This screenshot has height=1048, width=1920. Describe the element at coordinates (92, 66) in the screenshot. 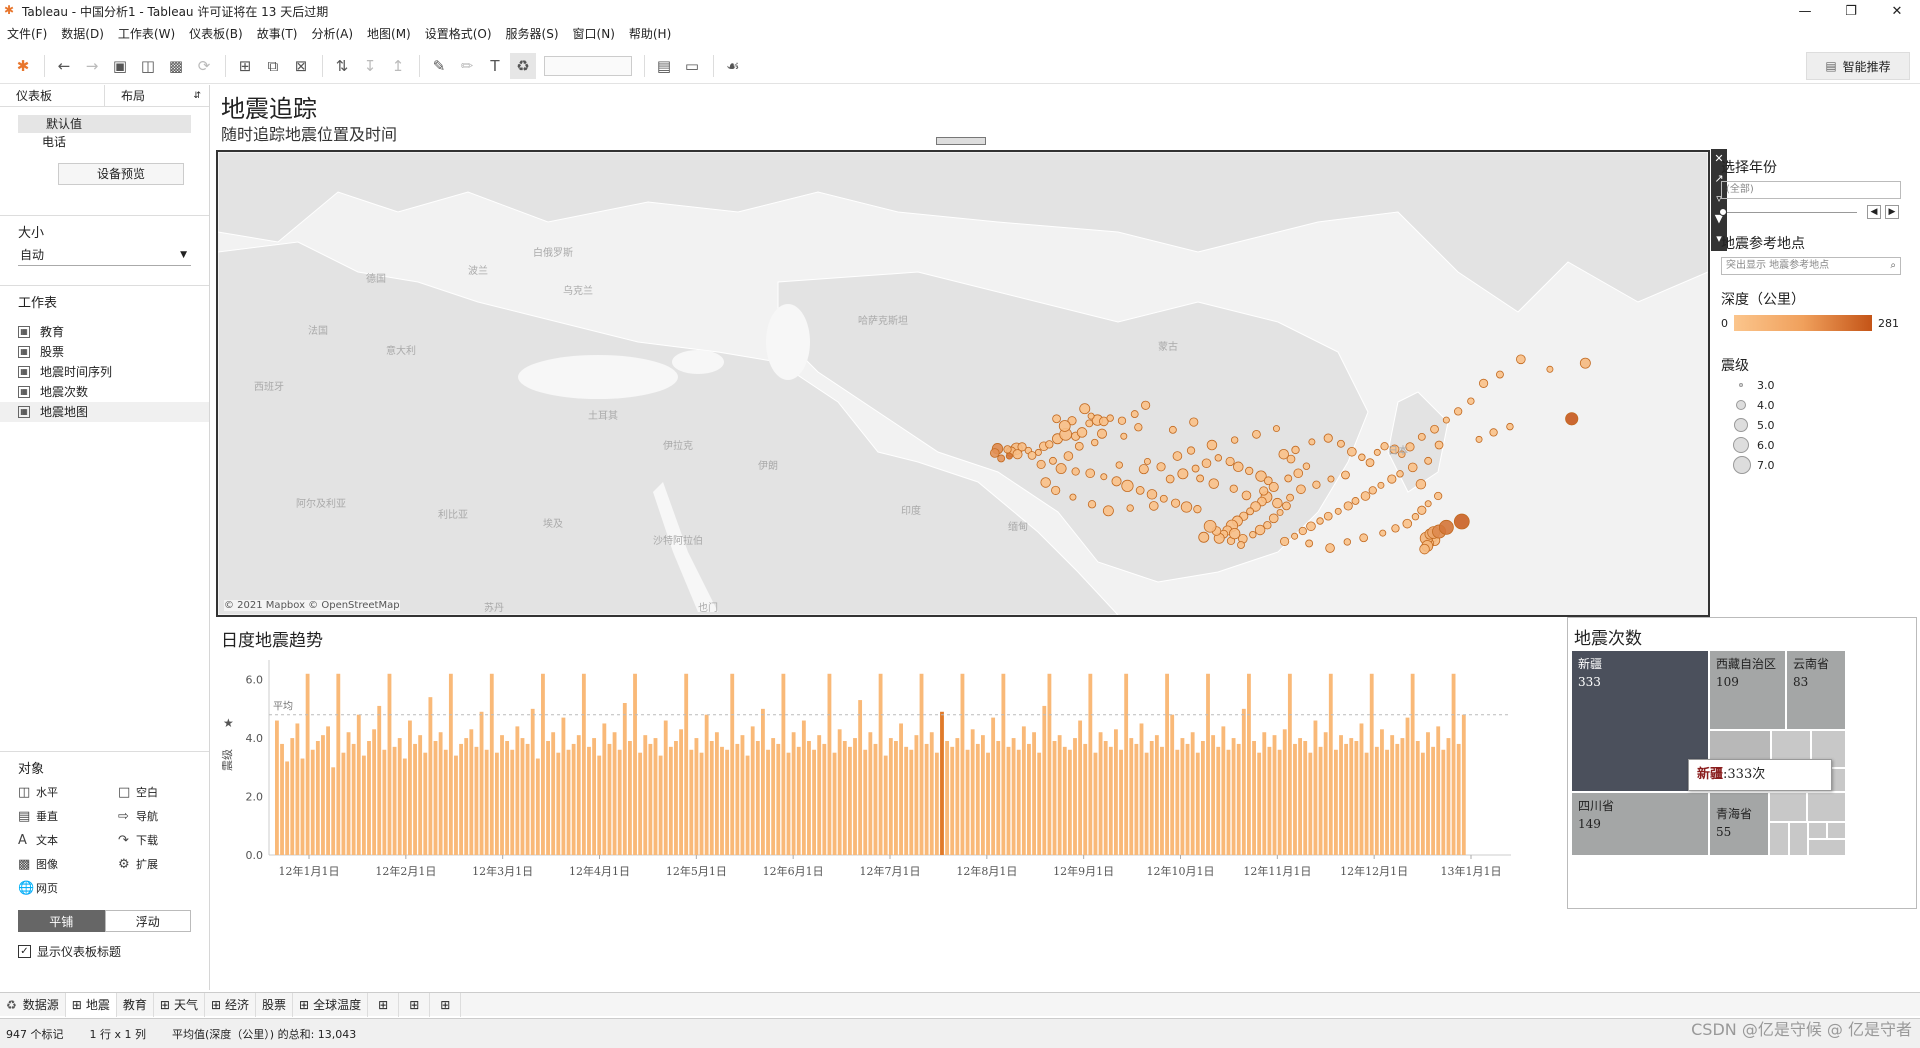

I see `forward-arrow-icon: →` at that location.